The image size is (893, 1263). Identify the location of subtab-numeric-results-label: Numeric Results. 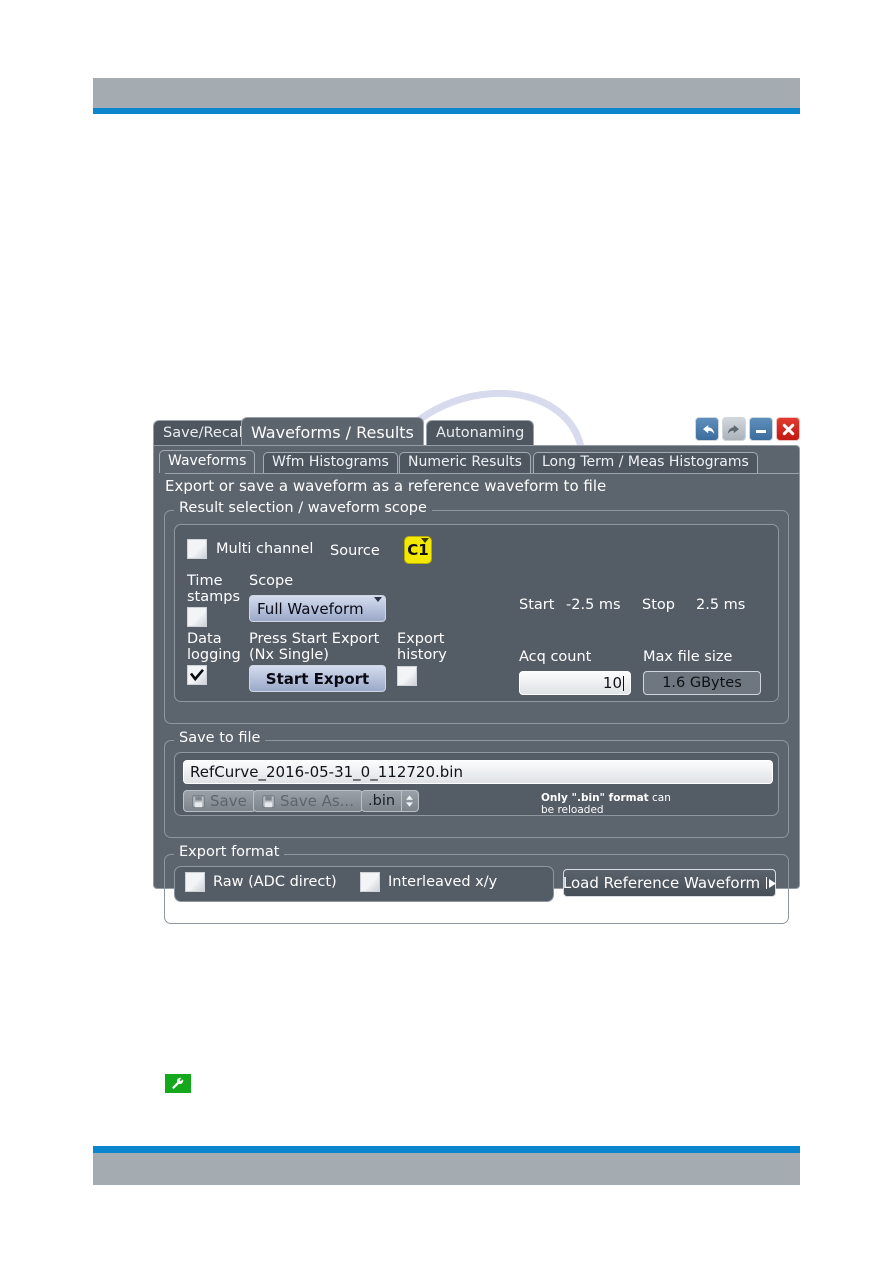
(465, 462).